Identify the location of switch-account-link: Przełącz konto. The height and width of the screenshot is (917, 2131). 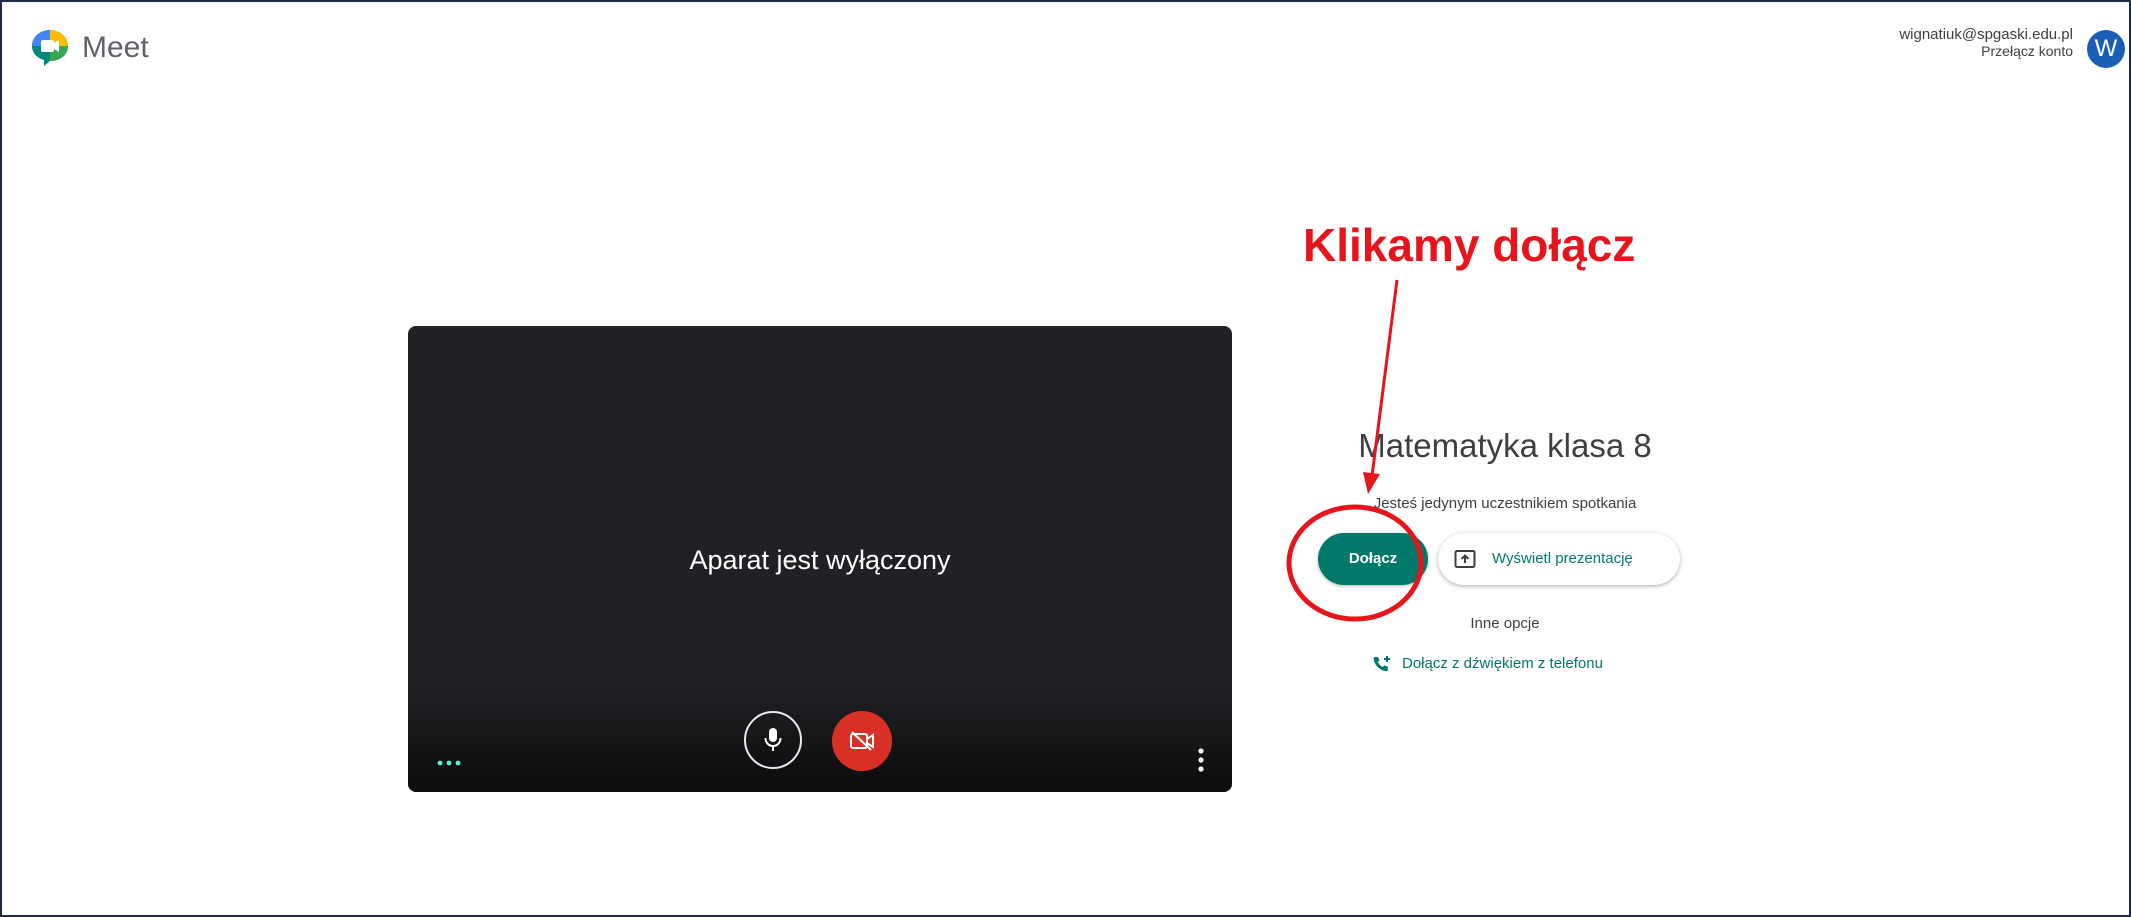
(1986, 51).